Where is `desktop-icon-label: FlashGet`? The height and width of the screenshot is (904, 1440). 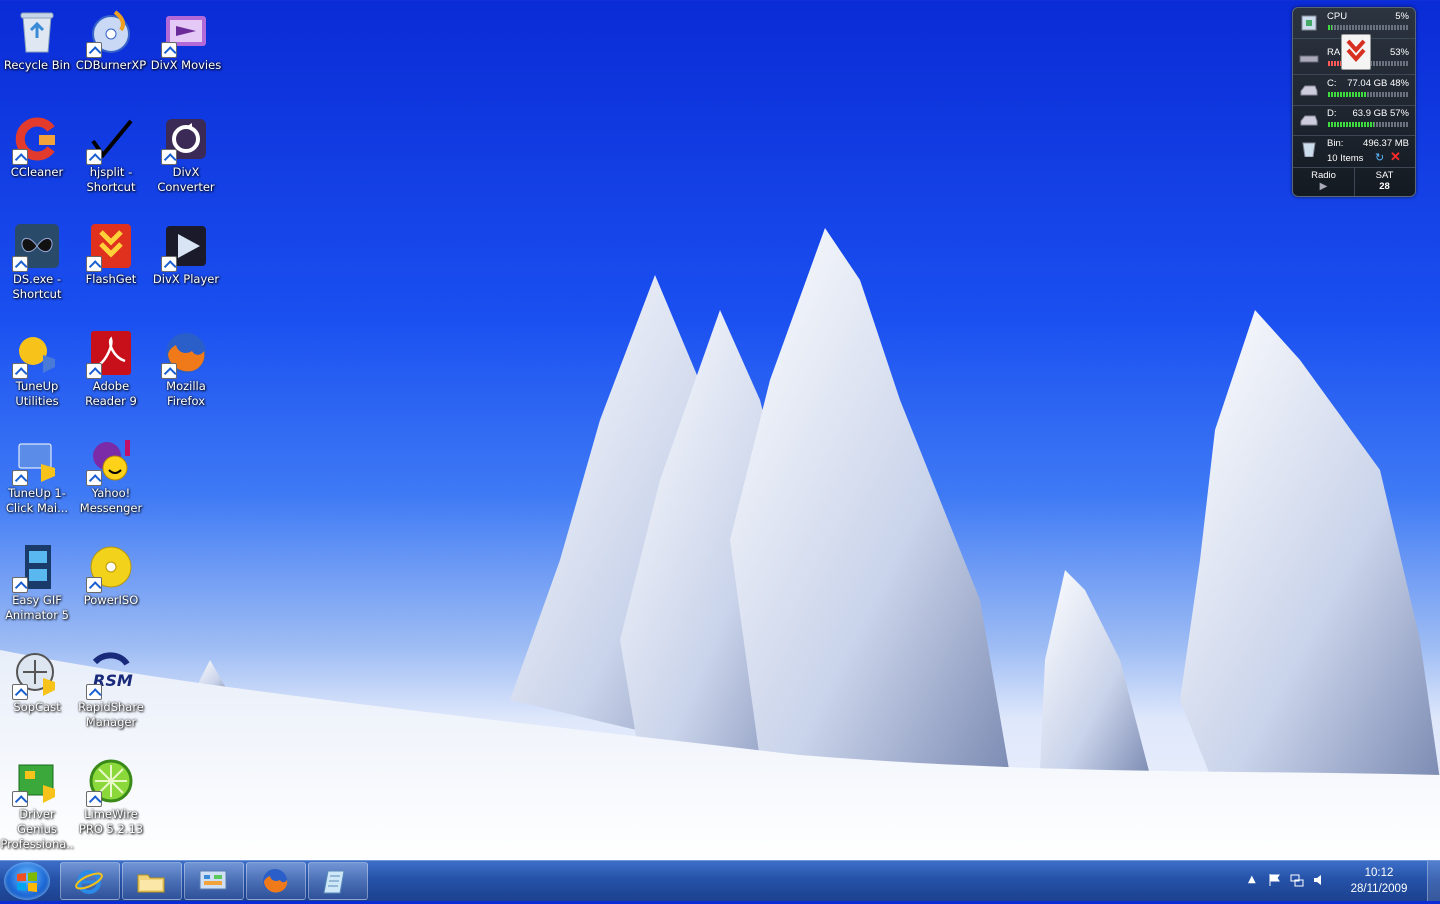
desktop-icon-label: FlashGet is located at coordinates (111, 279).